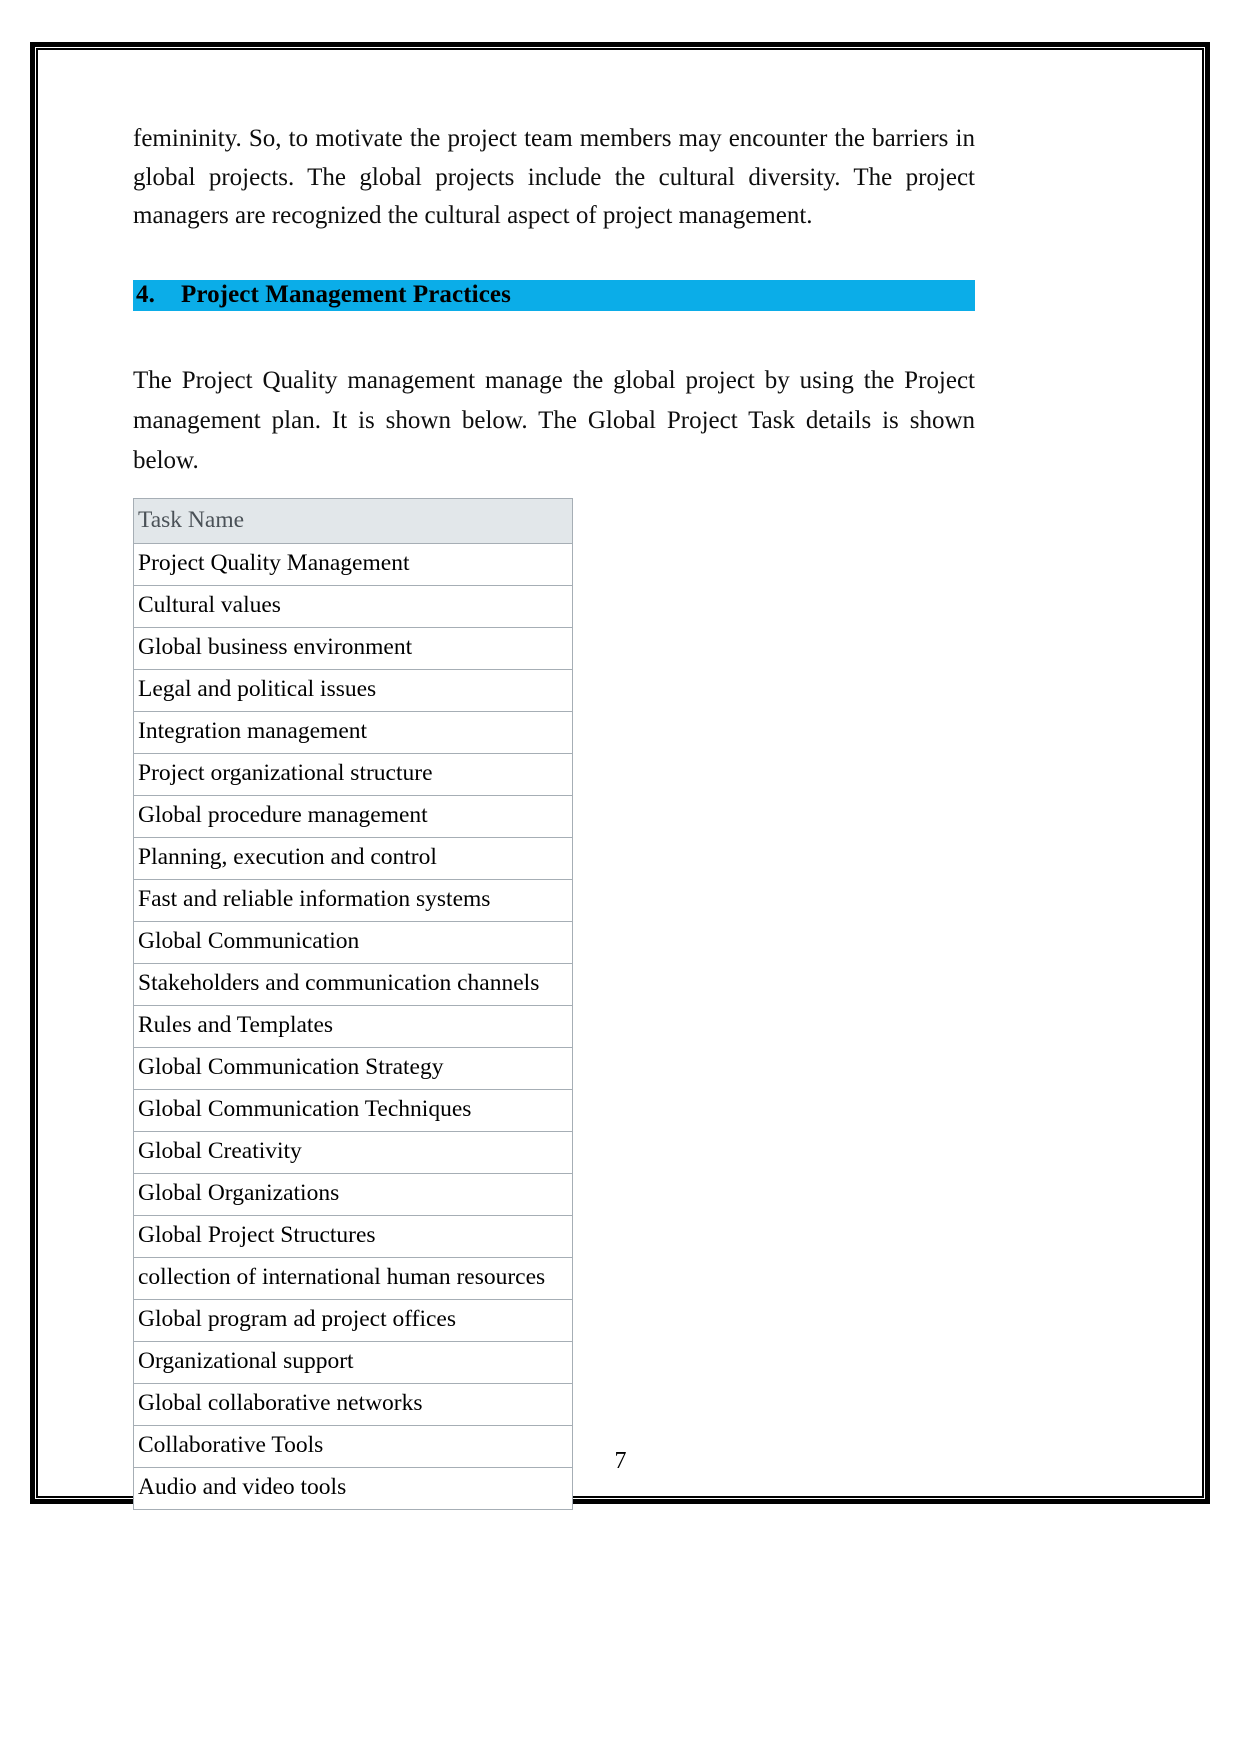 The height and width of the screenshot is (1754, 1241). I want to click on task-name-cell: Project organizational structure, so click(353, 774).